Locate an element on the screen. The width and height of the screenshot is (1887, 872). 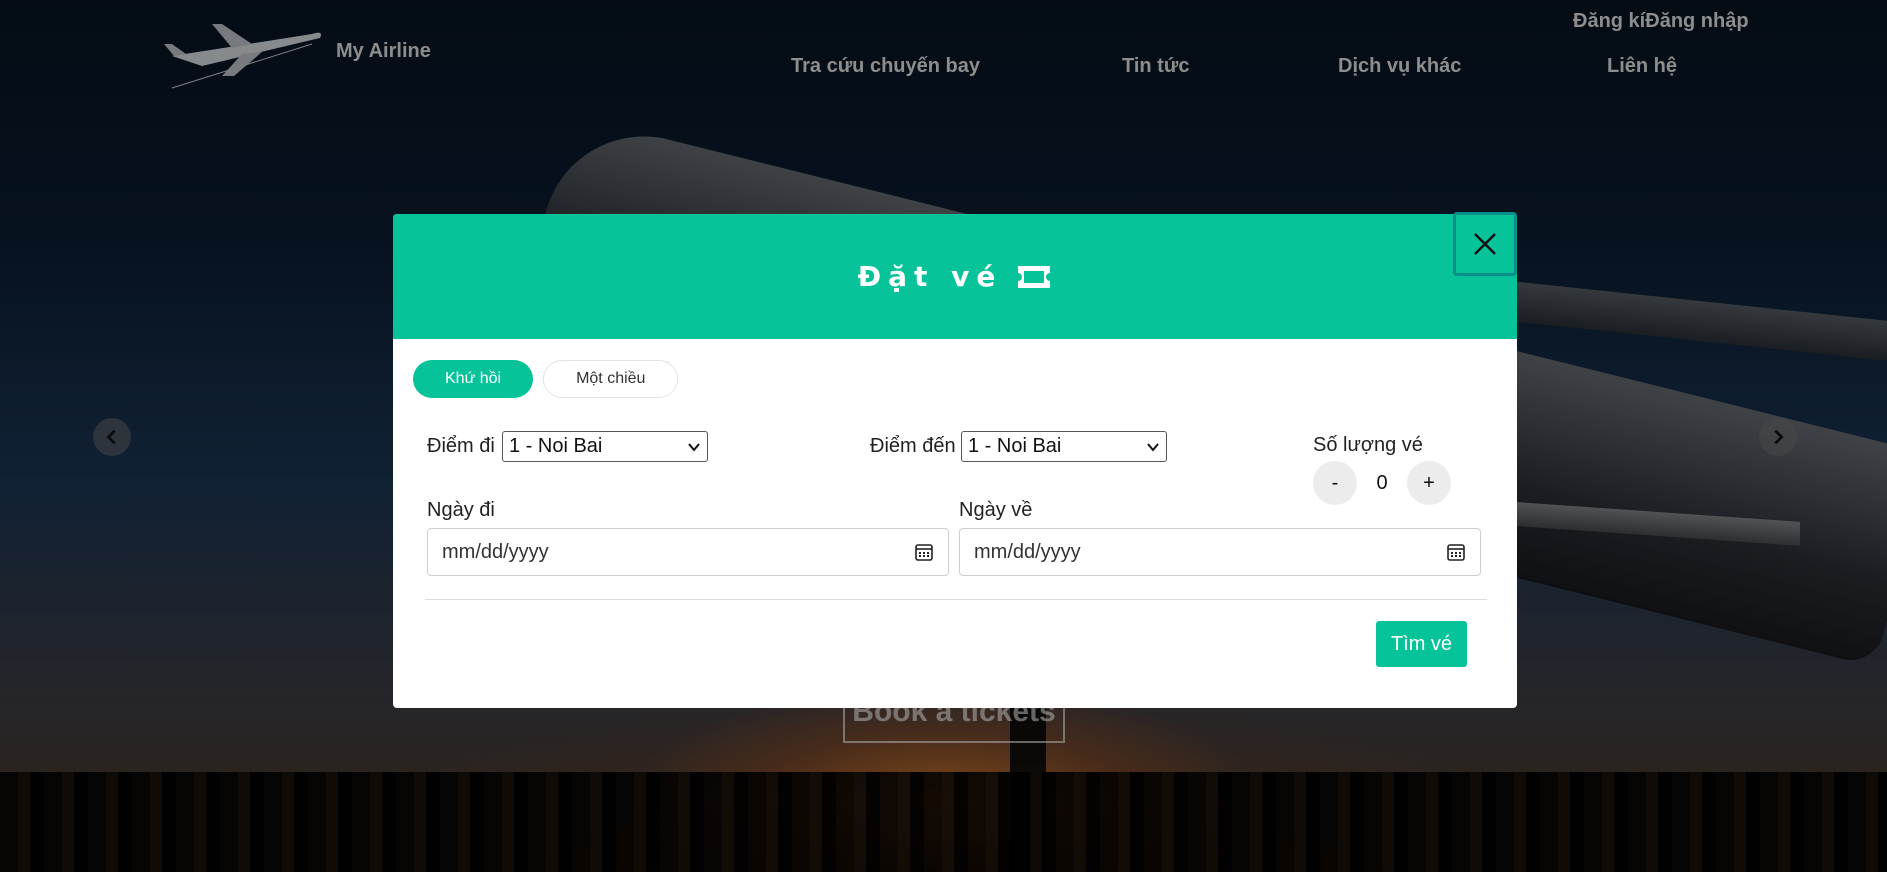
modal-title: Đặt vé is located at coordinates (955, 276).